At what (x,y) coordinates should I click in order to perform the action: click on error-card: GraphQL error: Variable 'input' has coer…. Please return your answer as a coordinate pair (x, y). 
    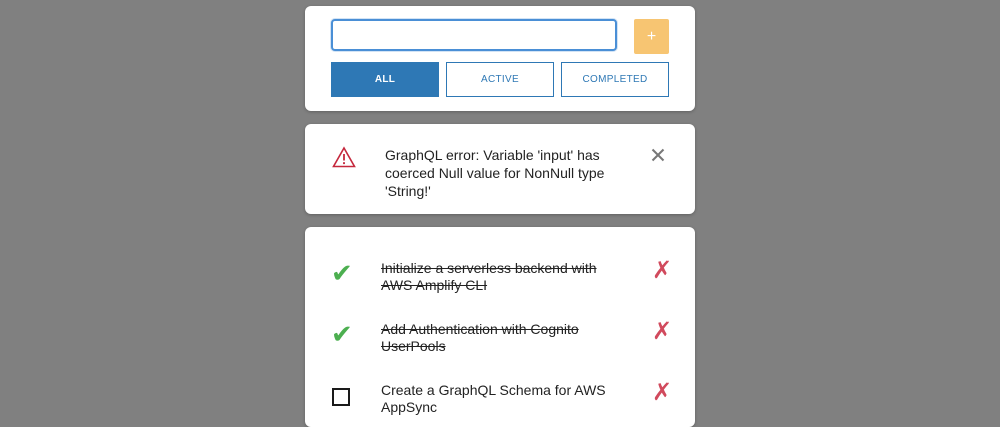
    Looking at the image, I should click on (500, 169).